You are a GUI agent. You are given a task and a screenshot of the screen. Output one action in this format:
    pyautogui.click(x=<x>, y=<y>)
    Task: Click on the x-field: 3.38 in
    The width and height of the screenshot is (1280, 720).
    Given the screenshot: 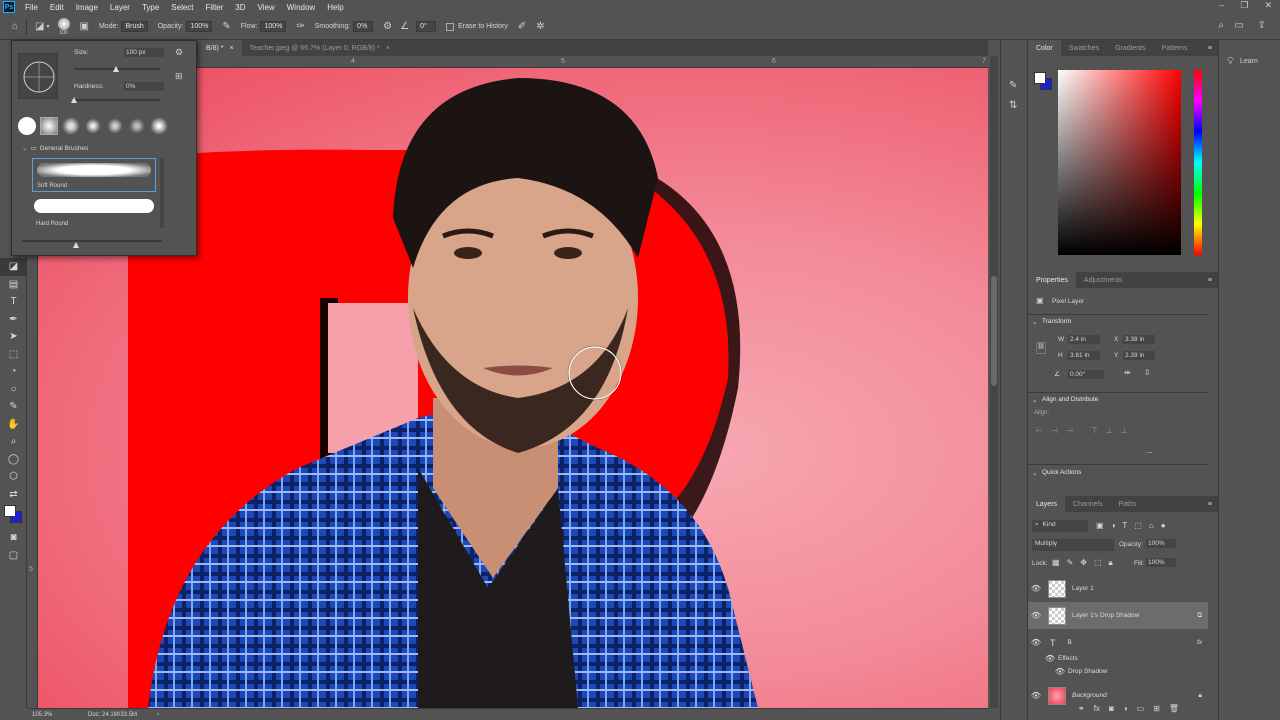 What is the action you would take?
    pyautogui.click(x=1139, y=339)
    